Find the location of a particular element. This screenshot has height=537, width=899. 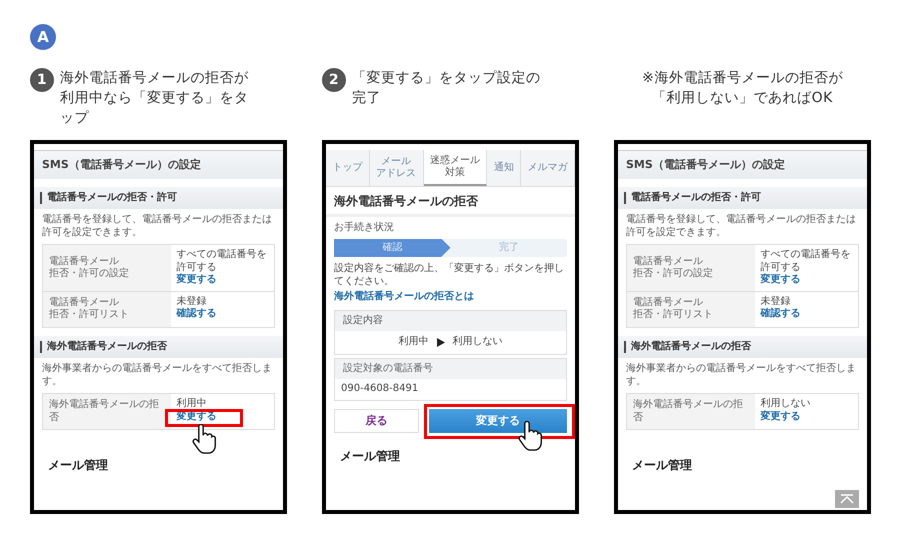

step-instruction: 「変更する」をタップ設定の 完了 is located at coordinates (446, 88).